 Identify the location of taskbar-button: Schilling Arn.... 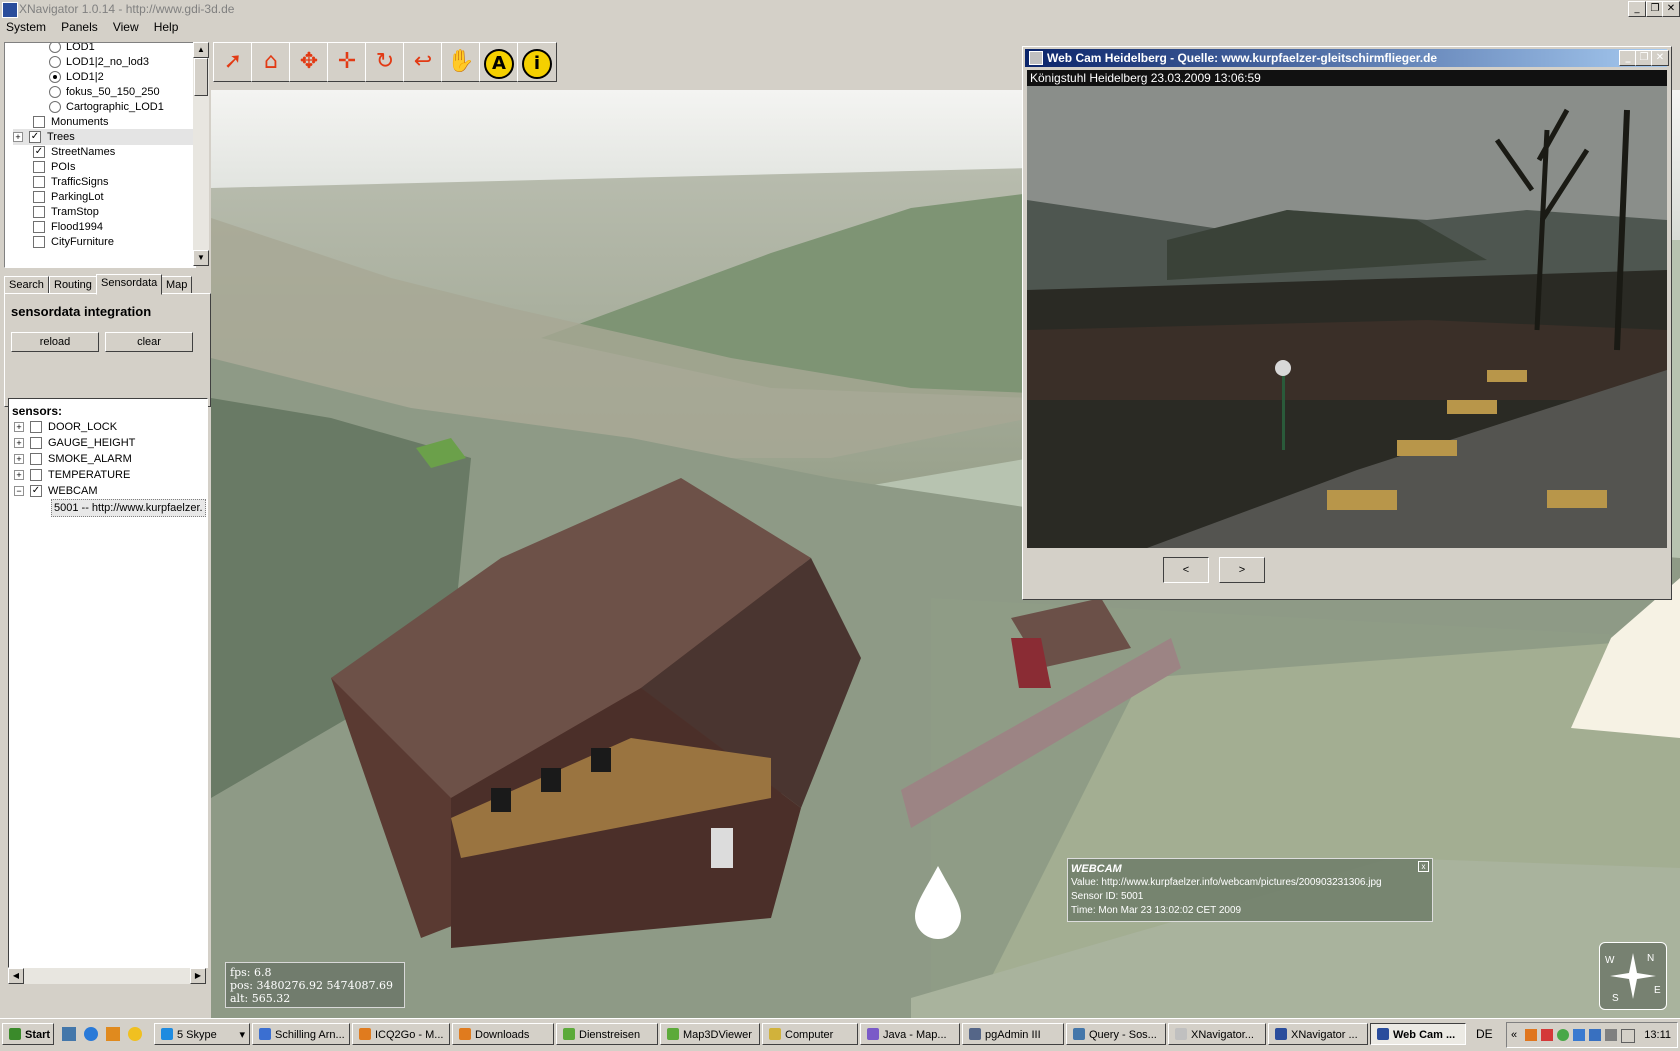
(301, 1034).